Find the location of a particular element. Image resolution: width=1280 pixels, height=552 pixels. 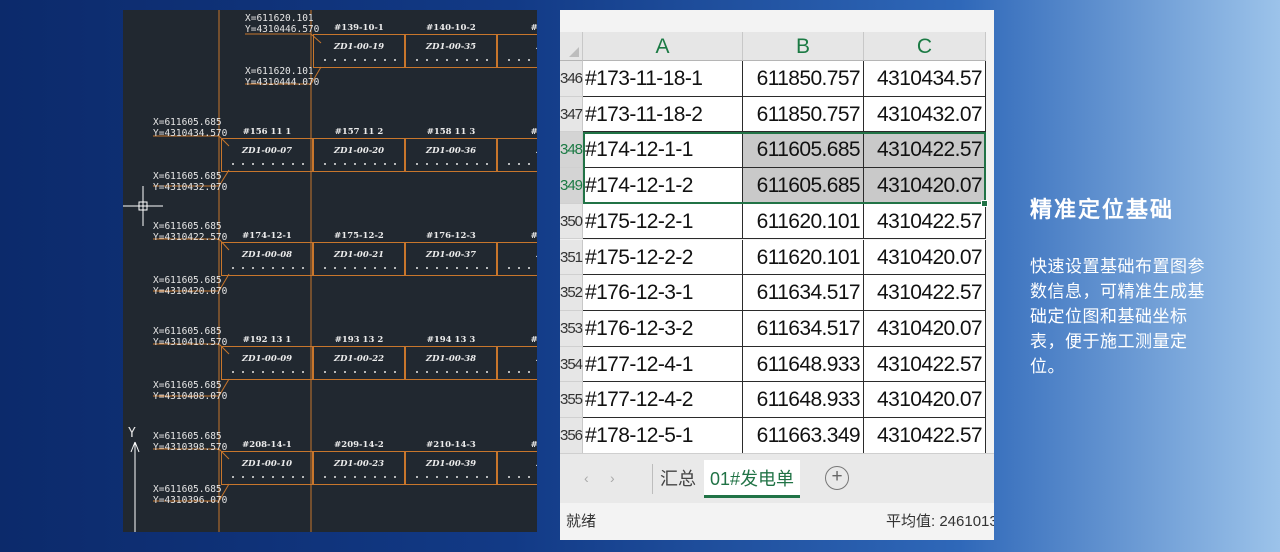

row-number: 348 is located at coordinates (571, 150).